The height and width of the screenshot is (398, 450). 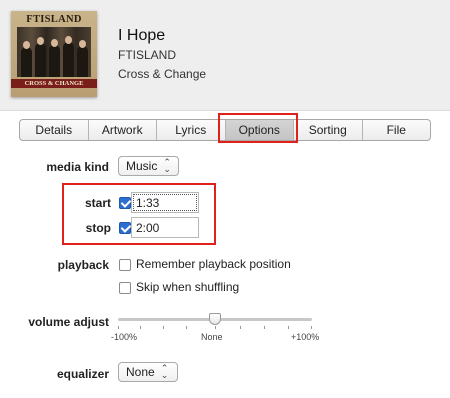 I want to click on tab-options: Options, so click(x=259, y=130).